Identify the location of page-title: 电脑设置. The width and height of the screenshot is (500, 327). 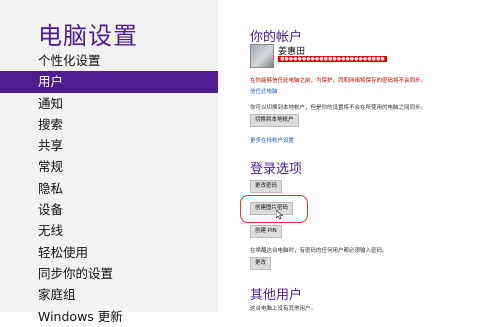
(88, 36).